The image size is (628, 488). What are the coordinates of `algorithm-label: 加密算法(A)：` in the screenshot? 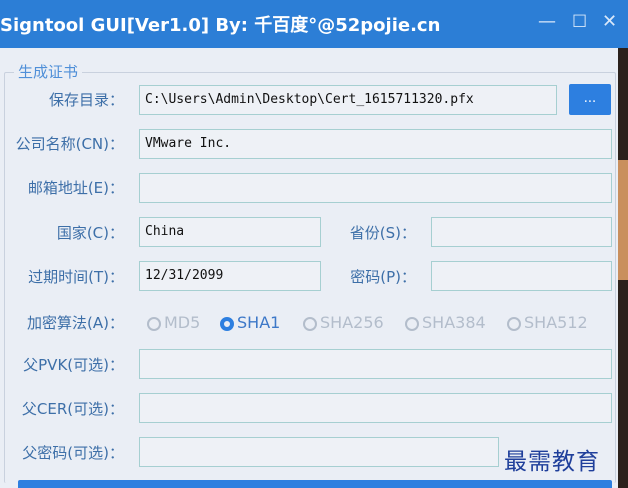 It's located at (75, 323).